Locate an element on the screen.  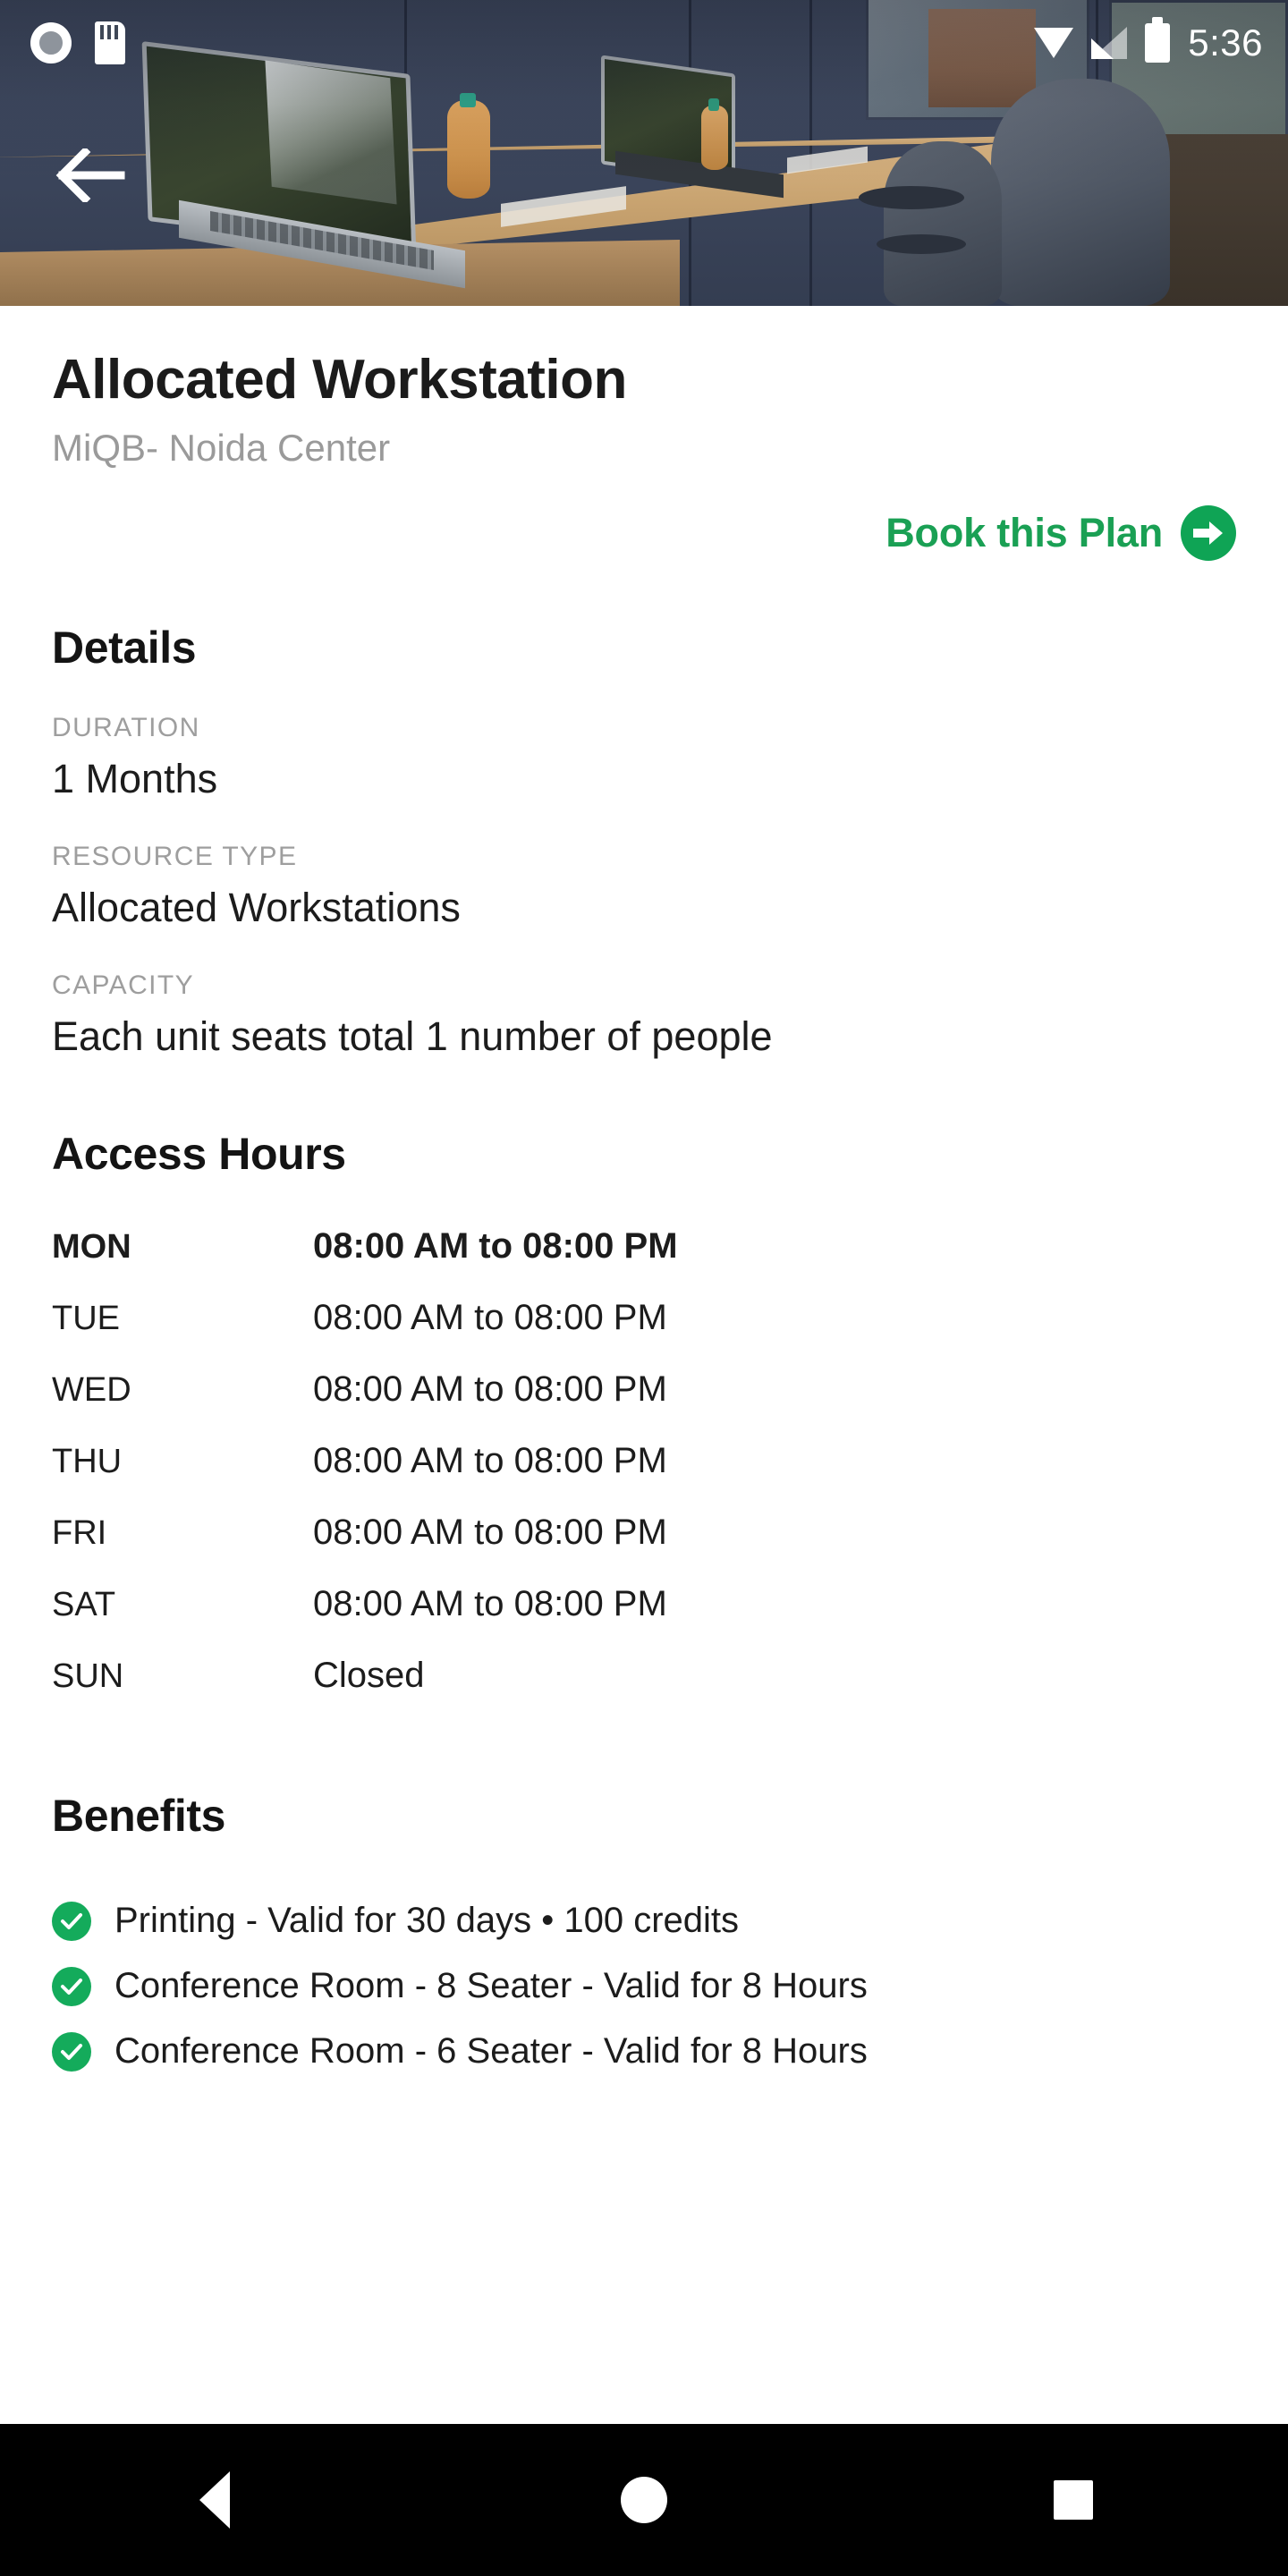
back-arrow-icon is located at coordinates (90, 175).